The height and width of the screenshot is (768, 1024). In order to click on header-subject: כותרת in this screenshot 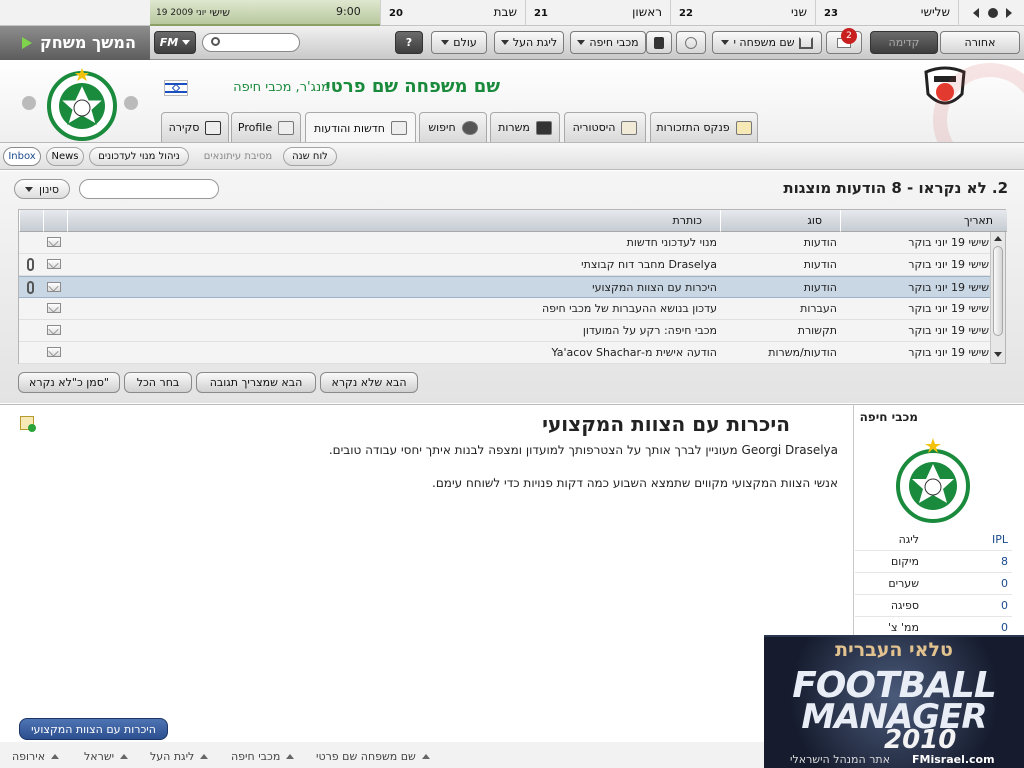, I will do `click(393, 221)`.